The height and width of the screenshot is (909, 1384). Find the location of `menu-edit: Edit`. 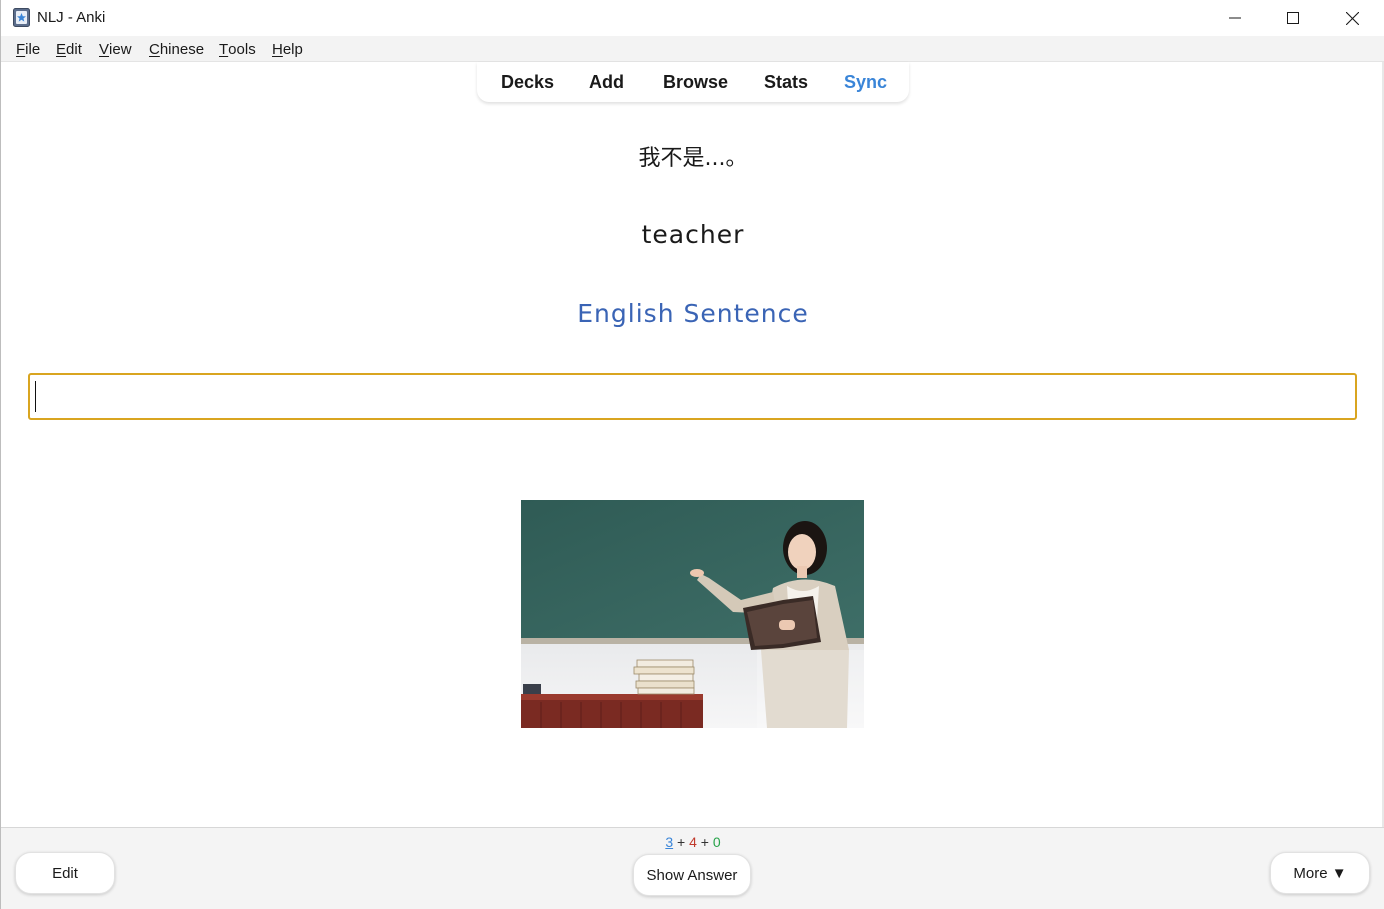

menu-edit: Edit is located at coordinates (69, 49).